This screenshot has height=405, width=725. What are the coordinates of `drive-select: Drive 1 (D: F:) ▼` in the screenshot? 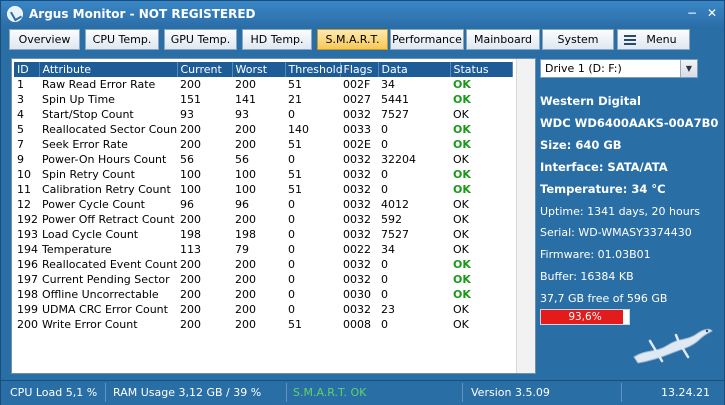 It's located at (619, 68).